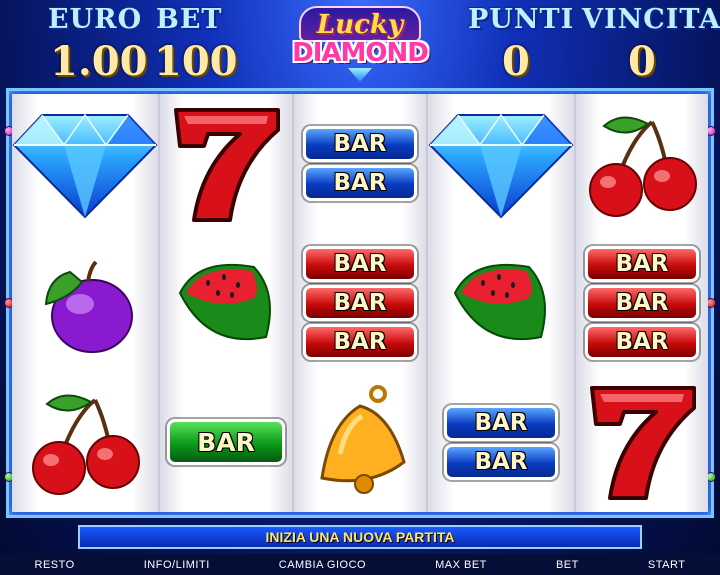 The image size is (720, 575). Describe the element at coordinates (461, 565) in the screenshot. I see `max-bet-button: MAX BET` at that location.